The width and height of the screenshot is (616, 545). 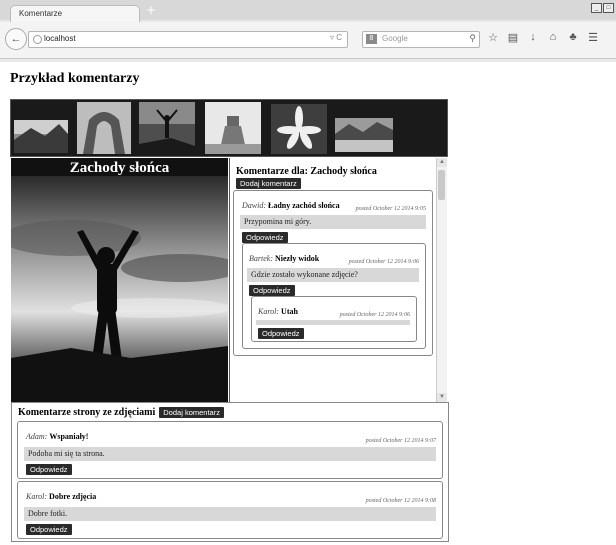 What do you see at coordinates (299, 129) in the screenshot?
I see `thumbnail-lily` at bounding box center [299, 129].